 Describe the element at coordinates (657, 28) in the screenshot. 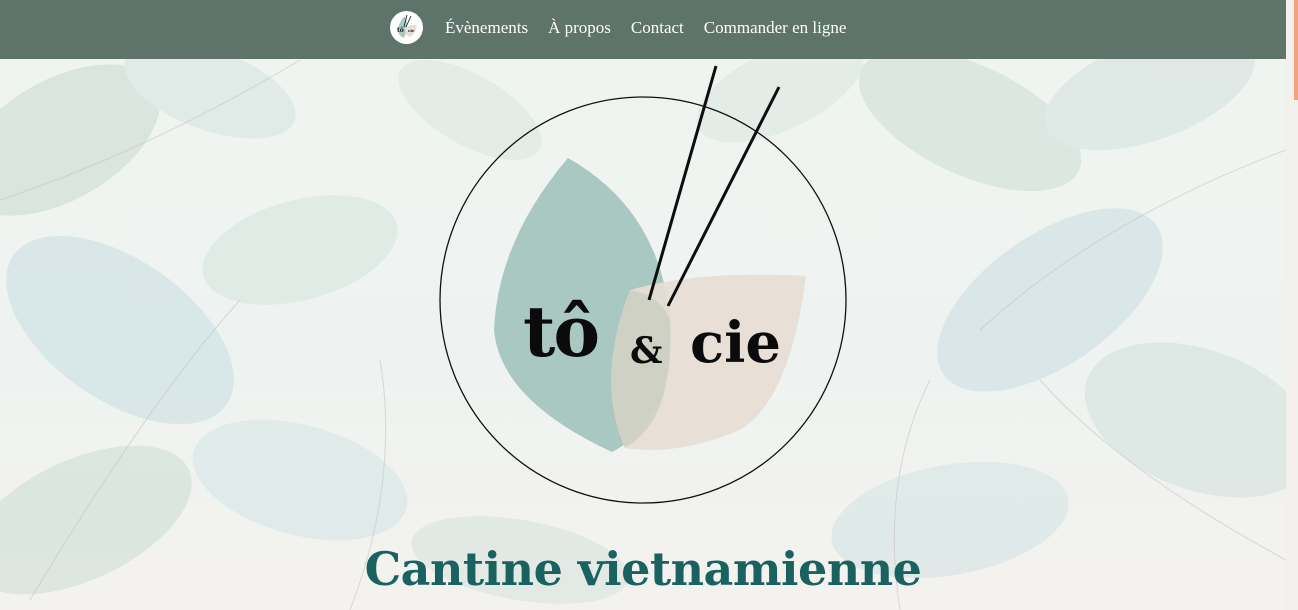

I see `nav-link-contact: Contact` at that location.